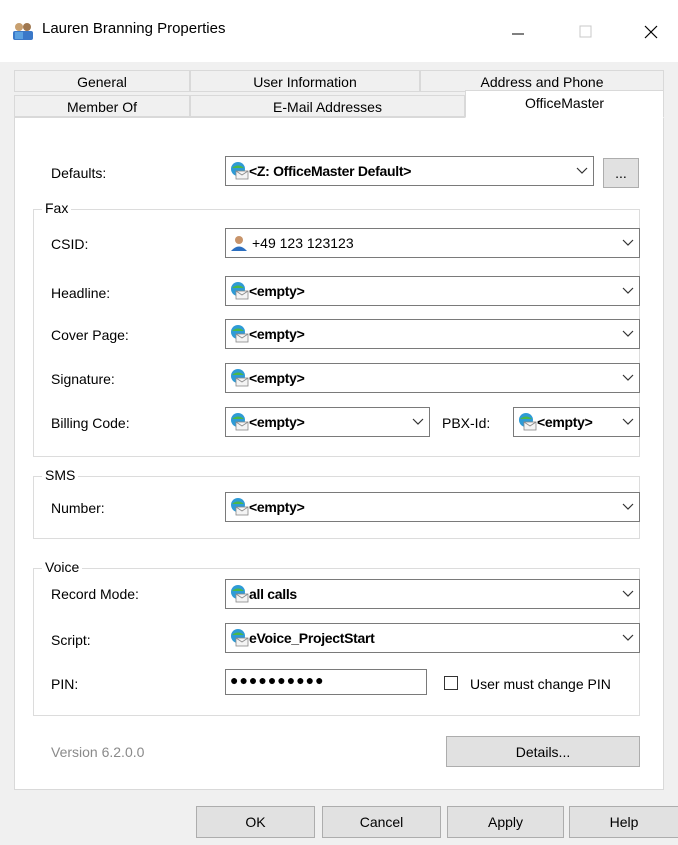 The width and height of the screenshot is (678, 845). What do you see at coordinates (90, 335) in the screenshot?
I see `cover-page-label: Cover Page:` at bounding box center [90, 335].